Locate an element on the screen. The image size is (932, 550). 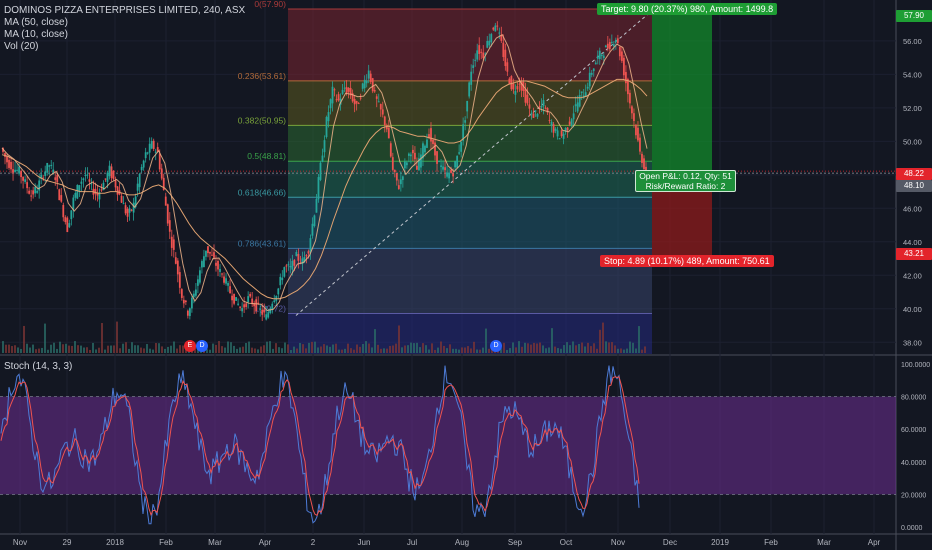
fib-level-label: 0.786(43.61) is located at coordinates (262, 243).